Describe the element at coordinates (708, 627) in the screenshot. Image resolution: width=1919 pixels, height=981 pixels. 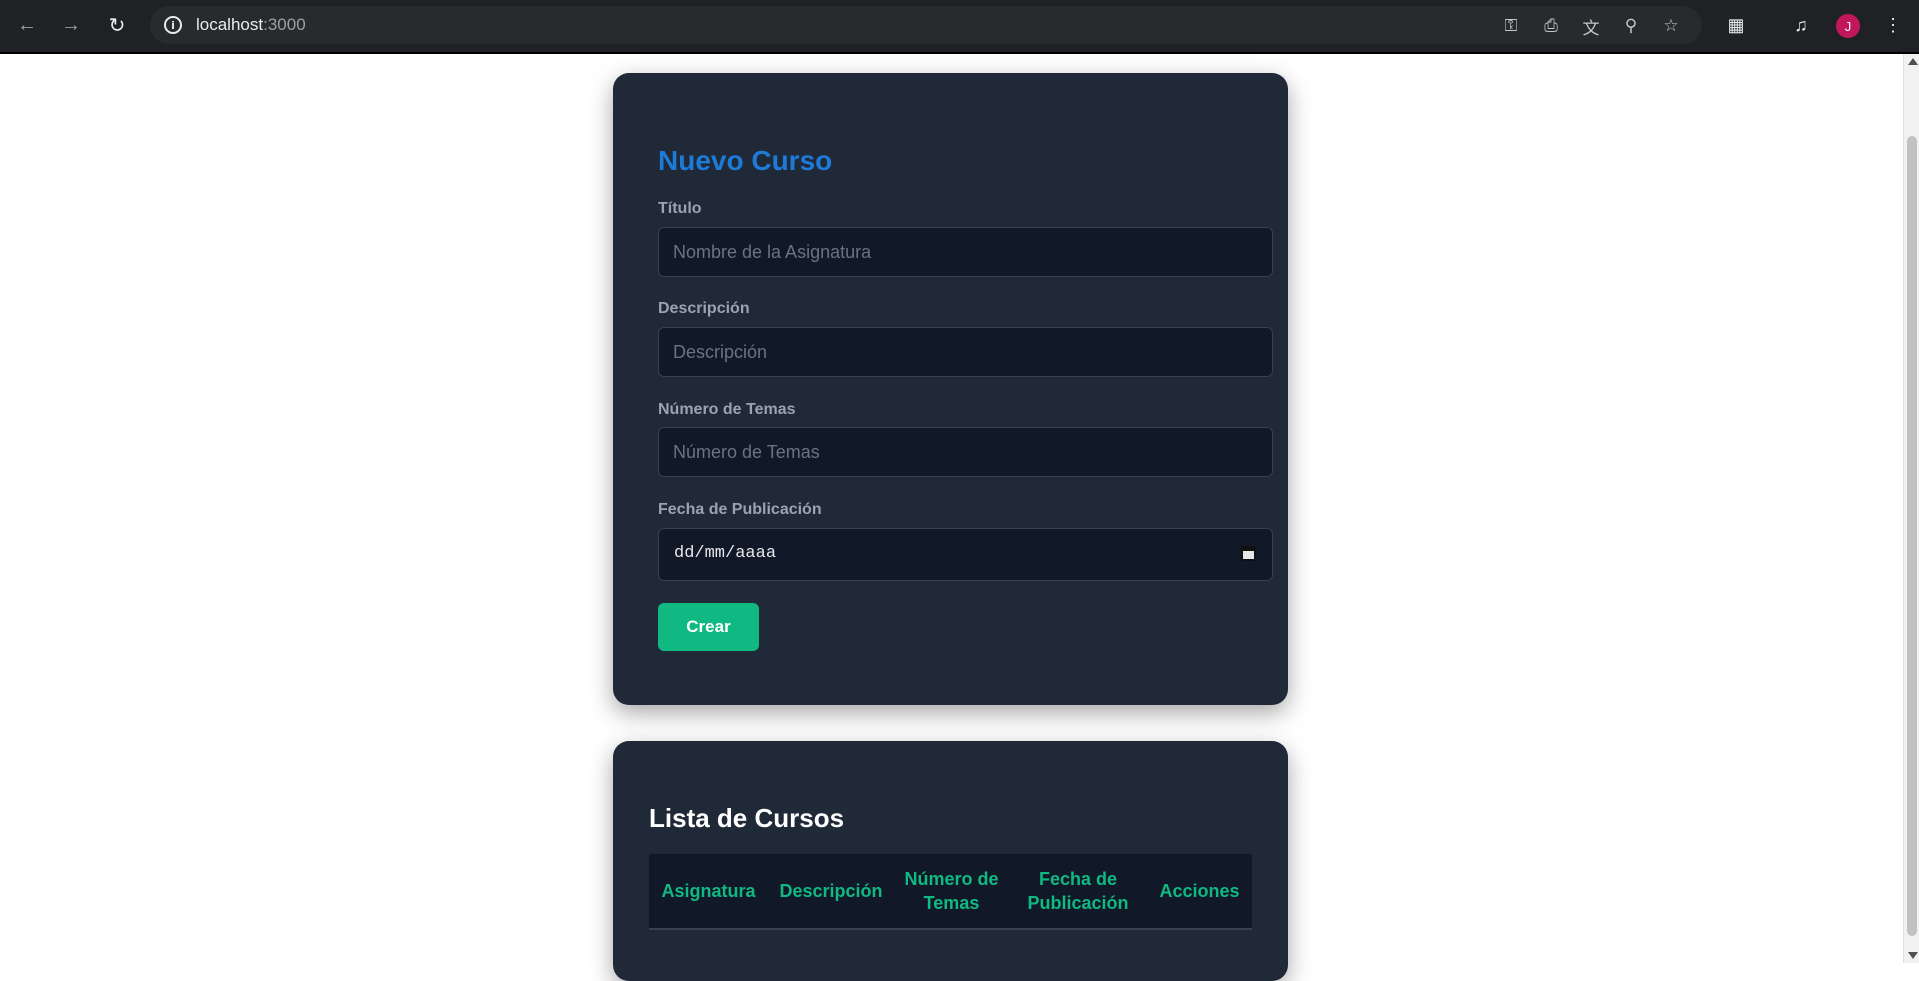
I see `create-button: Crear` at that location.